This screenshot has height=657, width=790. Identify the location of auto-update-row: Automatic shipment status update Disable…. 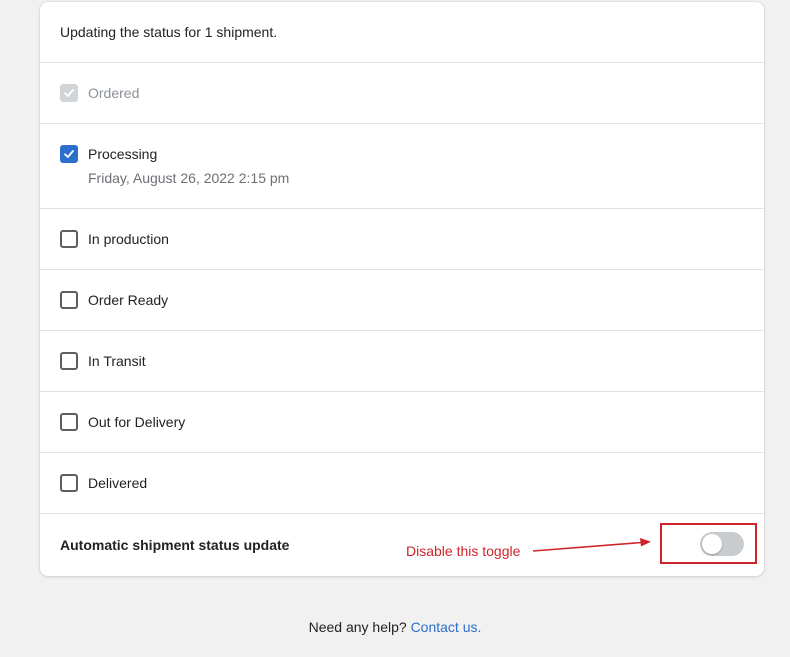
(402, 545).